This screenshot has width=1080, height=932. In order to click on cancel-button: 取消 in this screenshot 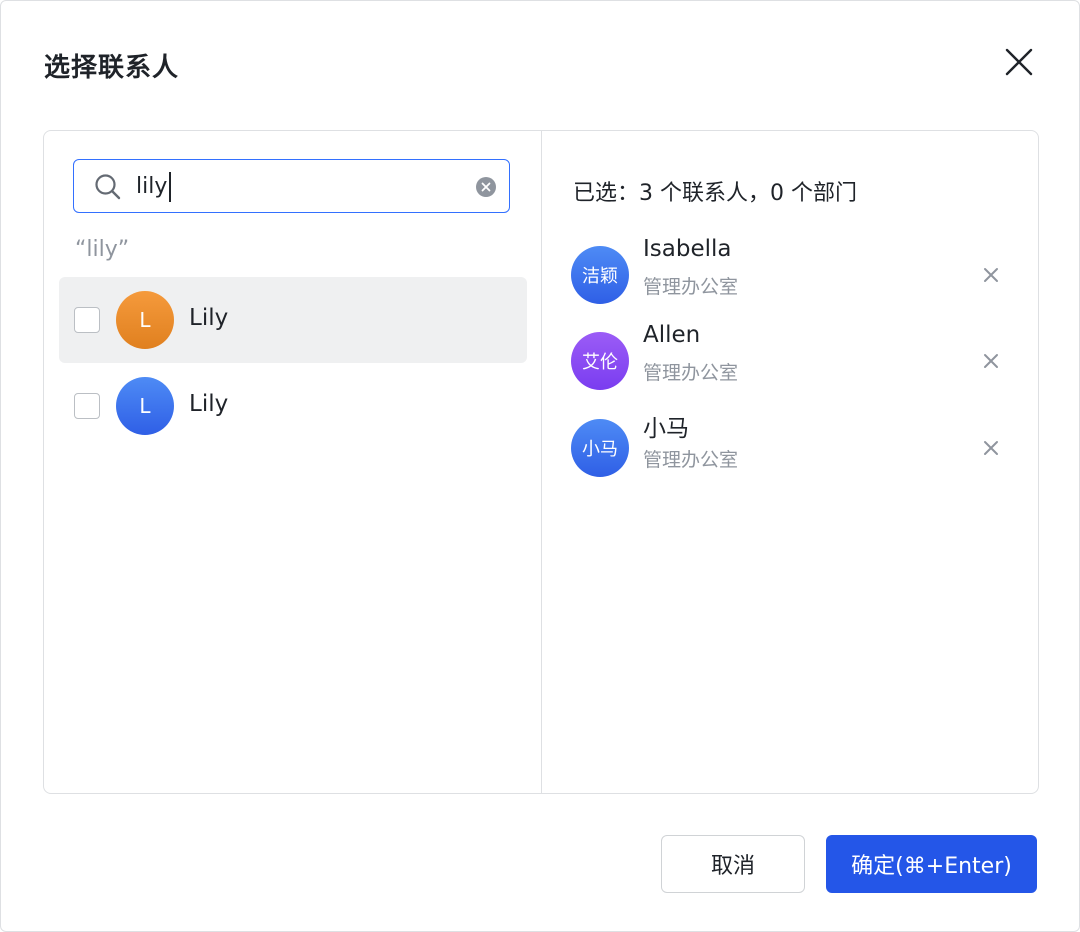, I will do `click(733, 864)`.